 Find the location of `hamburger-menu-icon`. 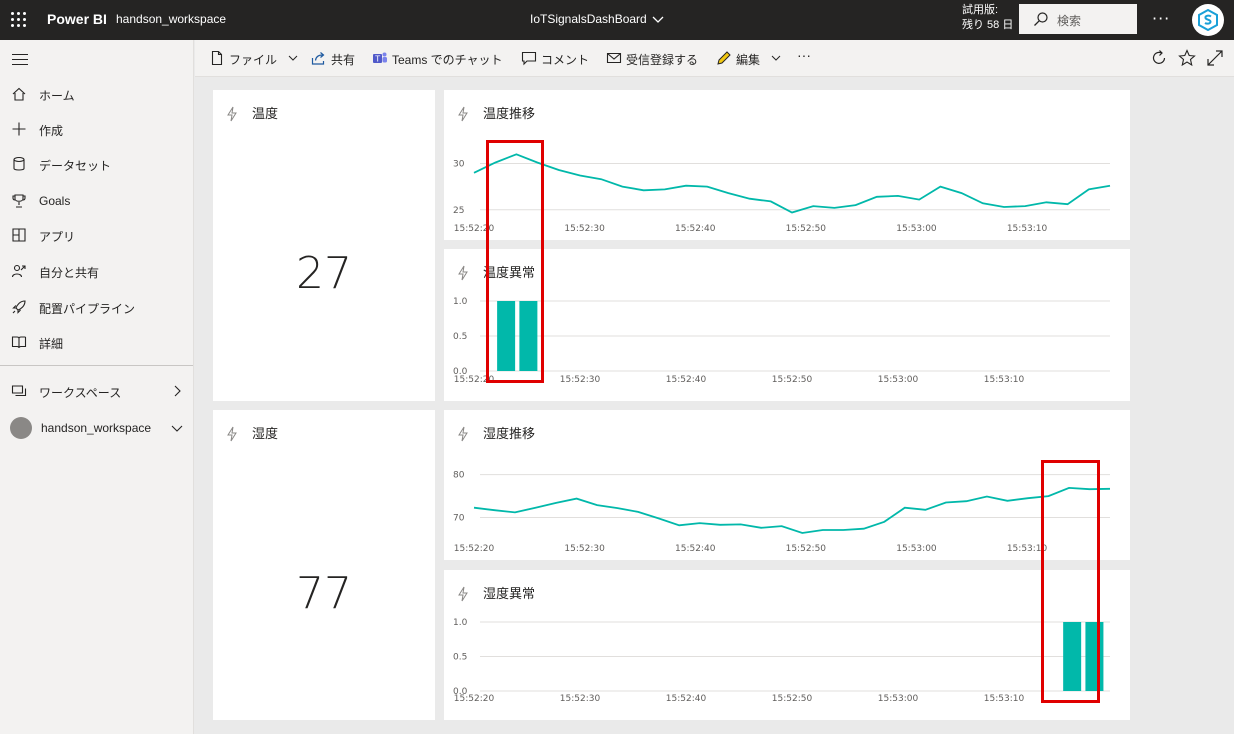

hamburger-menu-icon is located at coordinates (20, 60).